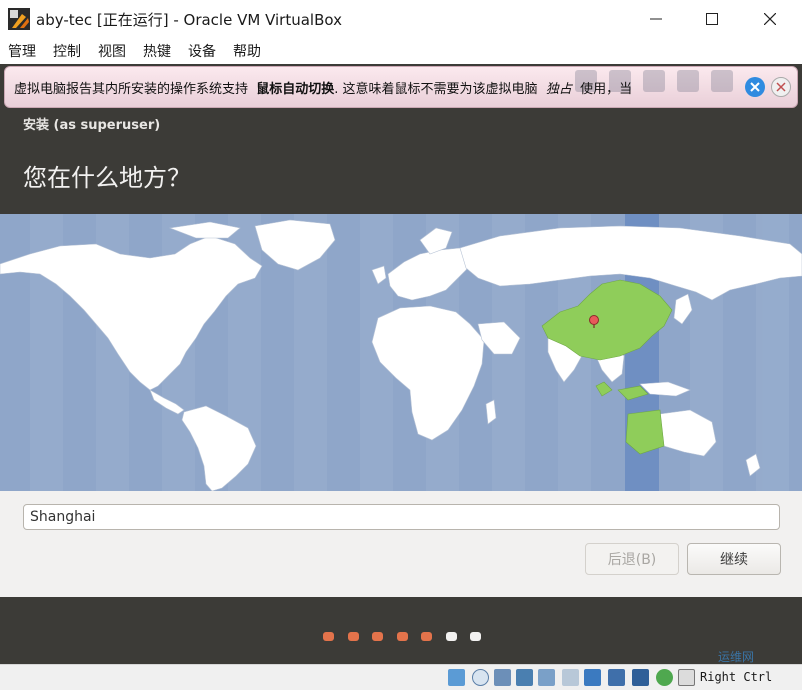  I want to click on notification-dismiss-button, so click(781, 87).